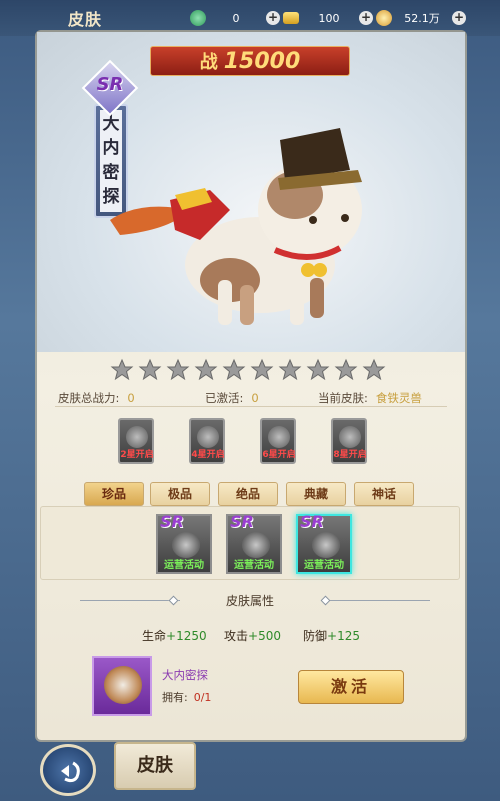 The height and width of the screenshot is (801, 500). Describe the element at coordinates (131, 398) in the screenshot. I see `total-power-value: 0` at that location.